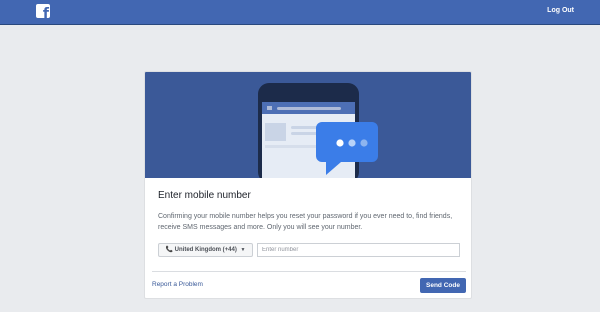  What do you see at coordinates (169, 250) in the screenshot?
I see `phone-icon: 📞` at bounding box center [169, 250].